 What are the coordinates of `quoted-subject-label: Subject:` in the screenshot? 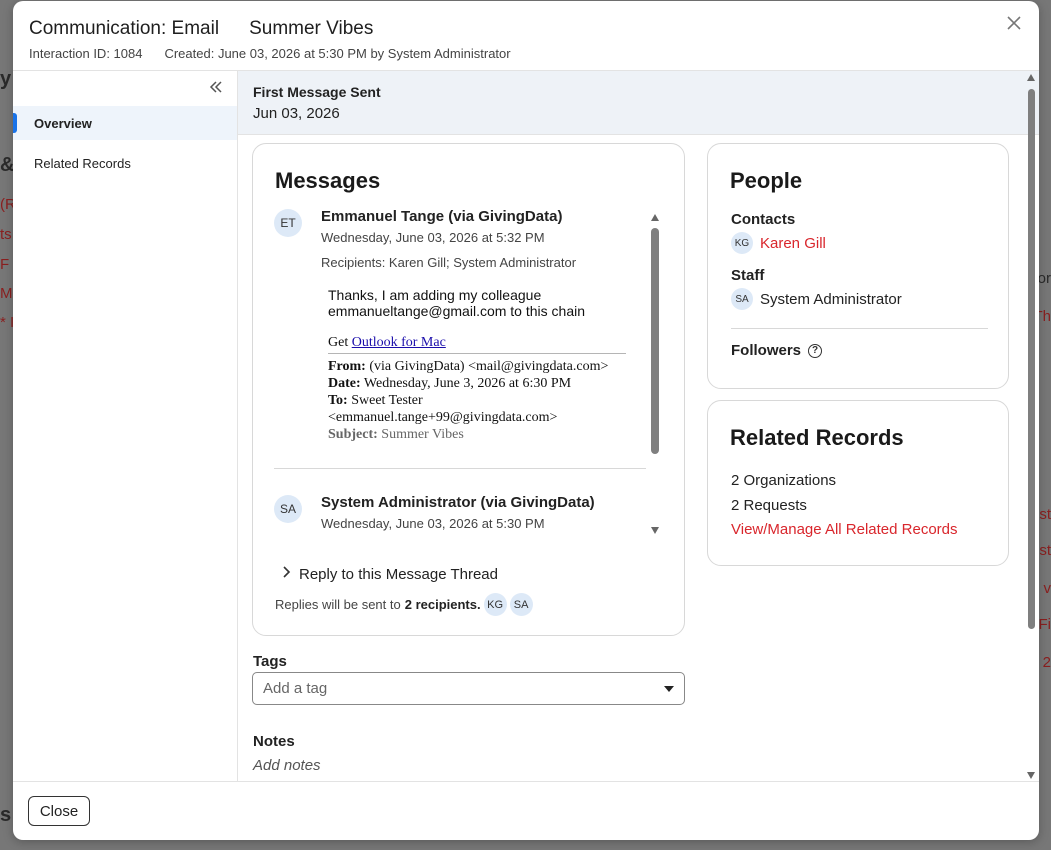 It's located at (353, 434).